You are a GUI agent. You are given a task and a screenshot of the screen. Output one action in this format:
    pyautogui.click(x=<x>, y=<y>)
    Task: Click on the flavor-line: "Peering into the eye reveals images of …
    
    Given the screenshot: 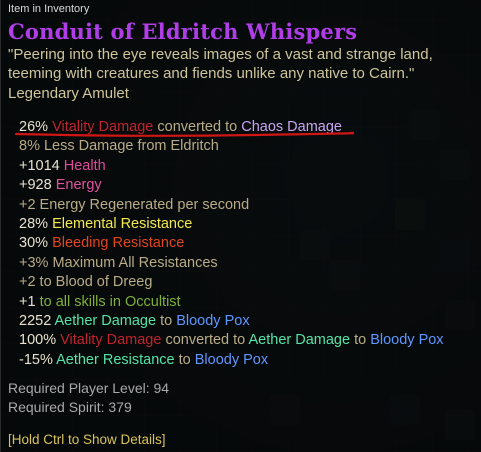 What is the action you would take?
    pyautogui.click(x=220, y=54)
    